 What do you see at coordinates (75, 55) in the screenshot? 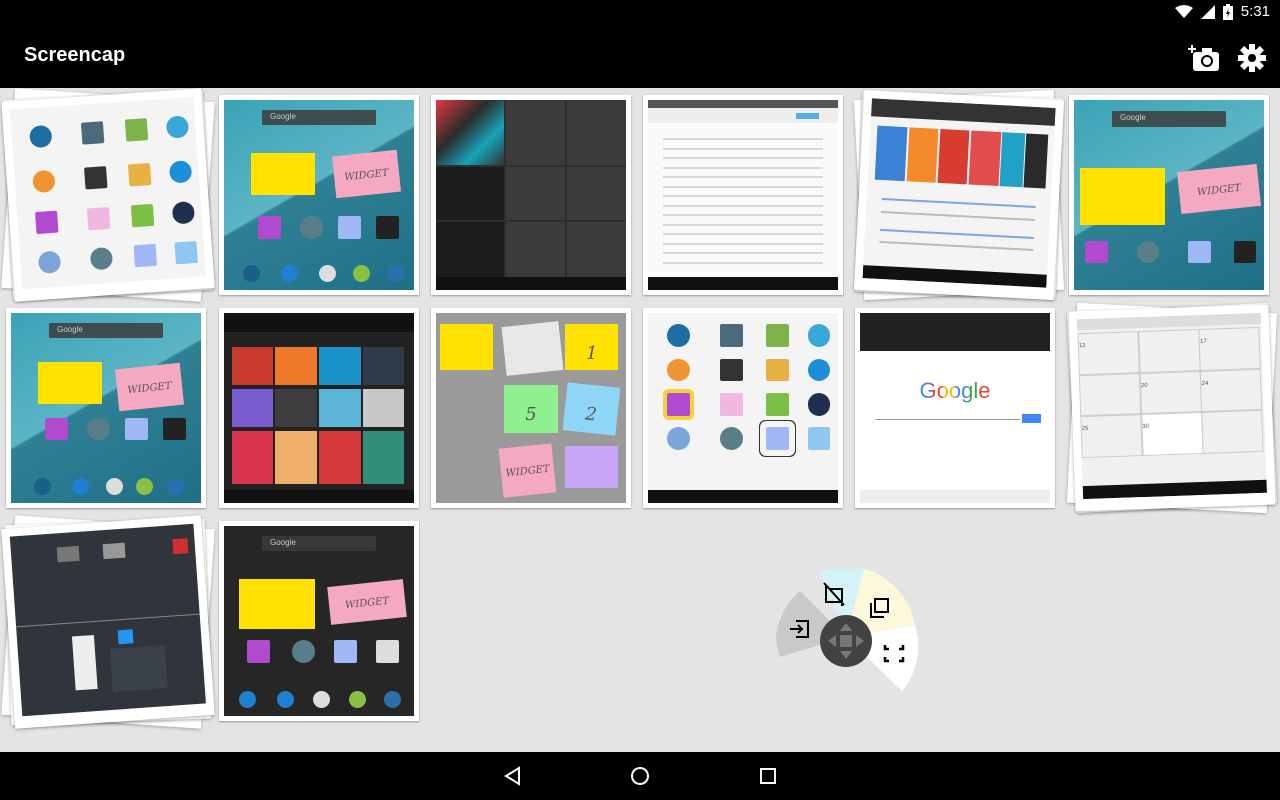
I see `app-title: Screencap` at bounding box center [75, 55].